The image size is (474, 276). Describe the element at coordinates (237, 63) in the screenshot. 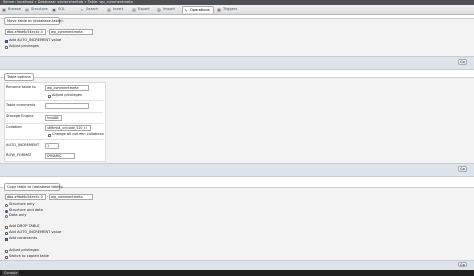

I see `move-footer` at that location.